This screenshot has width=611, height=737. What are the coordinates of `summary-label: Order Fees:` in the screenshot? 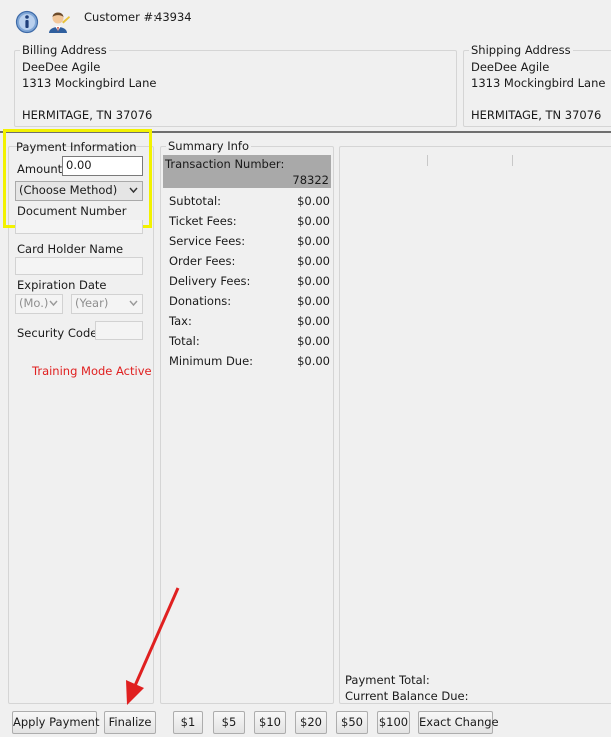 It's located at (202, 261).